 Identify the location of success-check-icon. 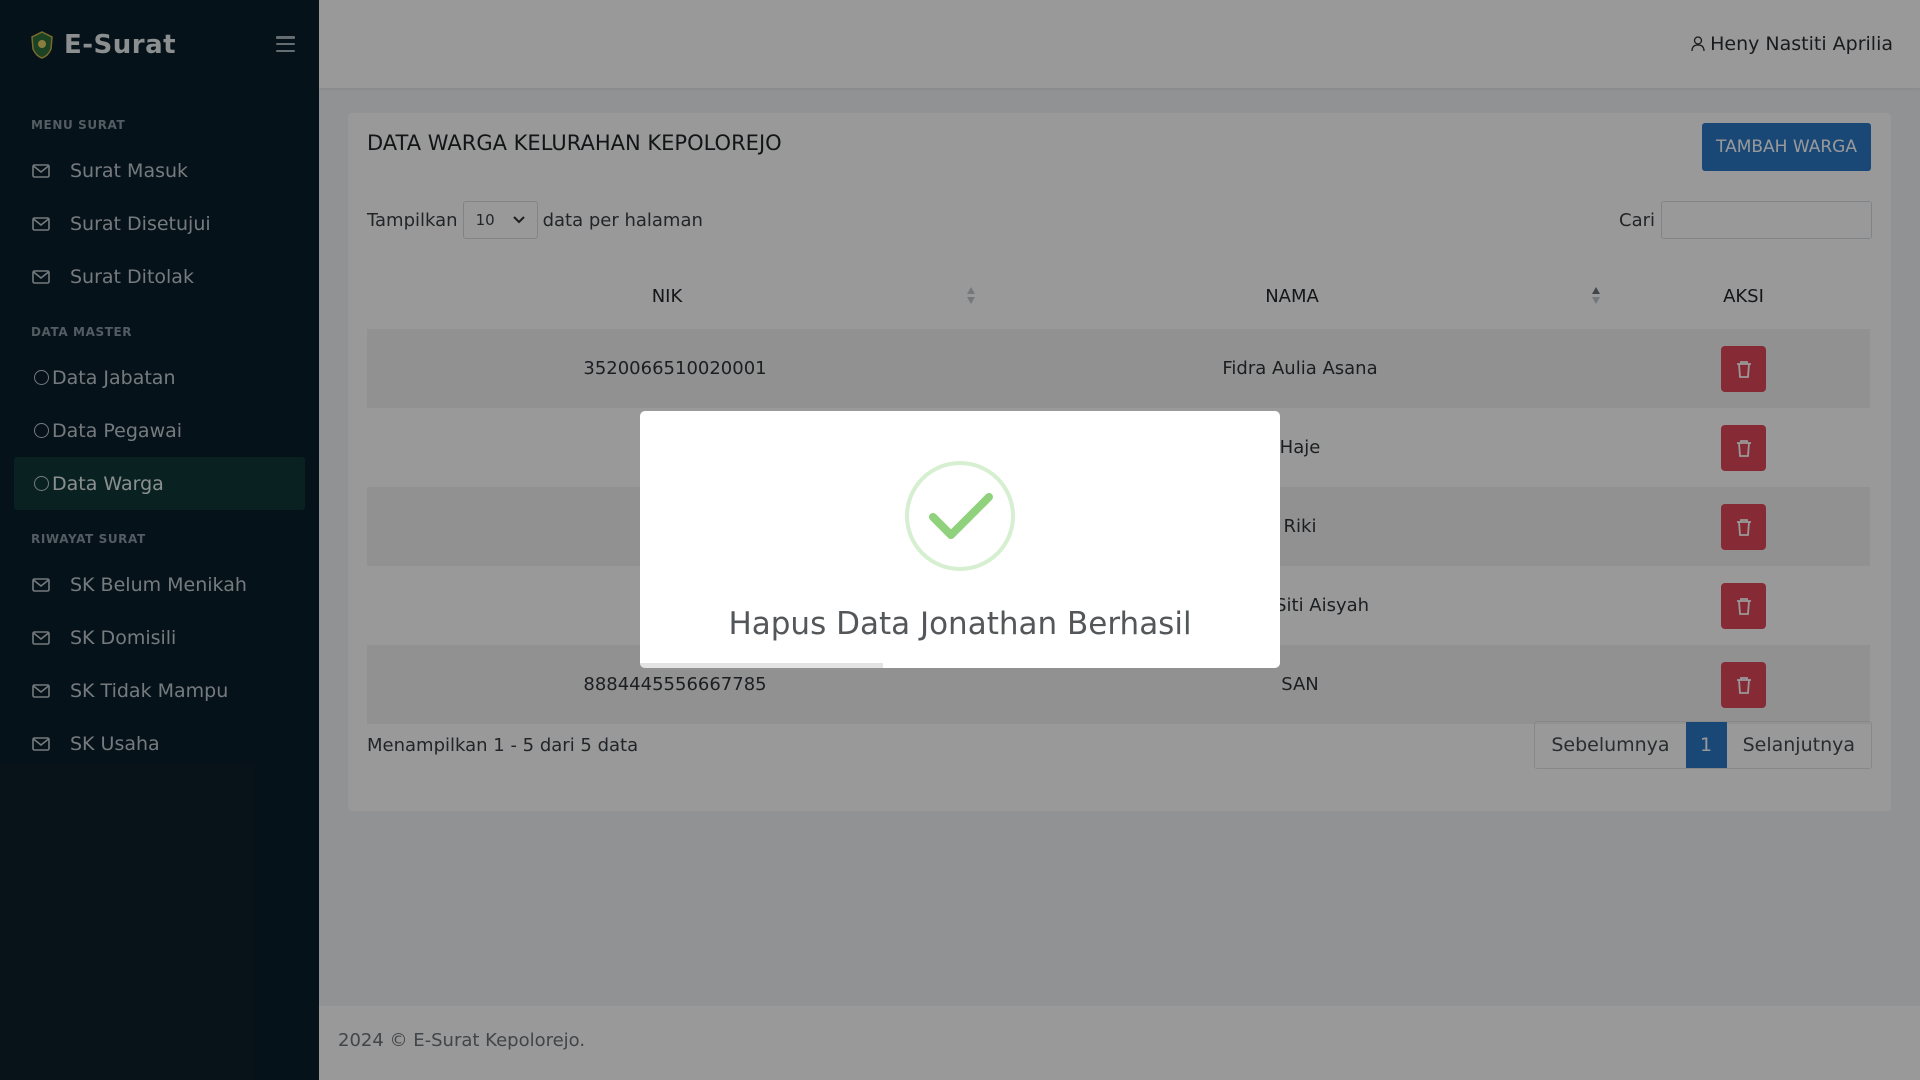
(960, 516).